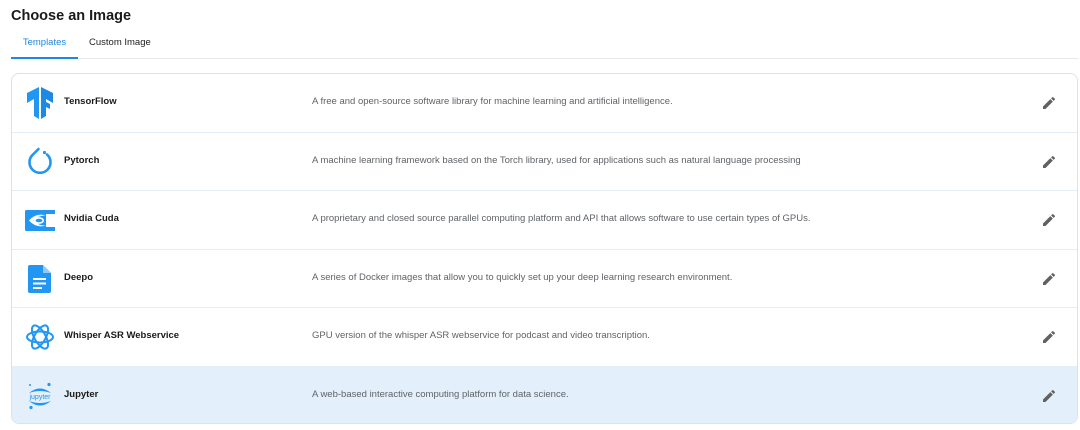 The image size is (1080, 430). Describe the element at coordinates (120, 47) in the screenshot. I see `tab-custom-image: Custom Image` at that location.